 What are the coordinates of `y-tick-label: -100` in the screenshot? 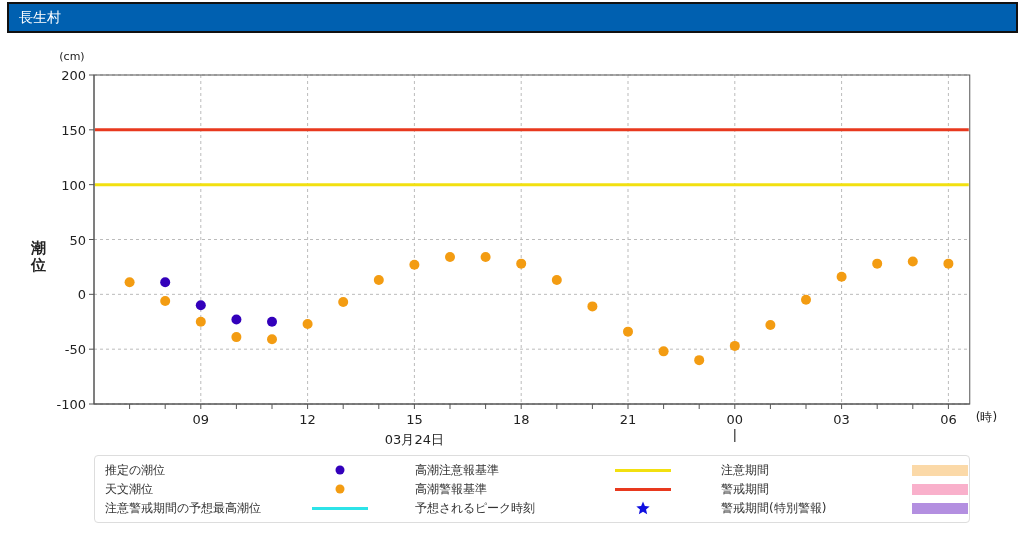 It's located at (71, 404).